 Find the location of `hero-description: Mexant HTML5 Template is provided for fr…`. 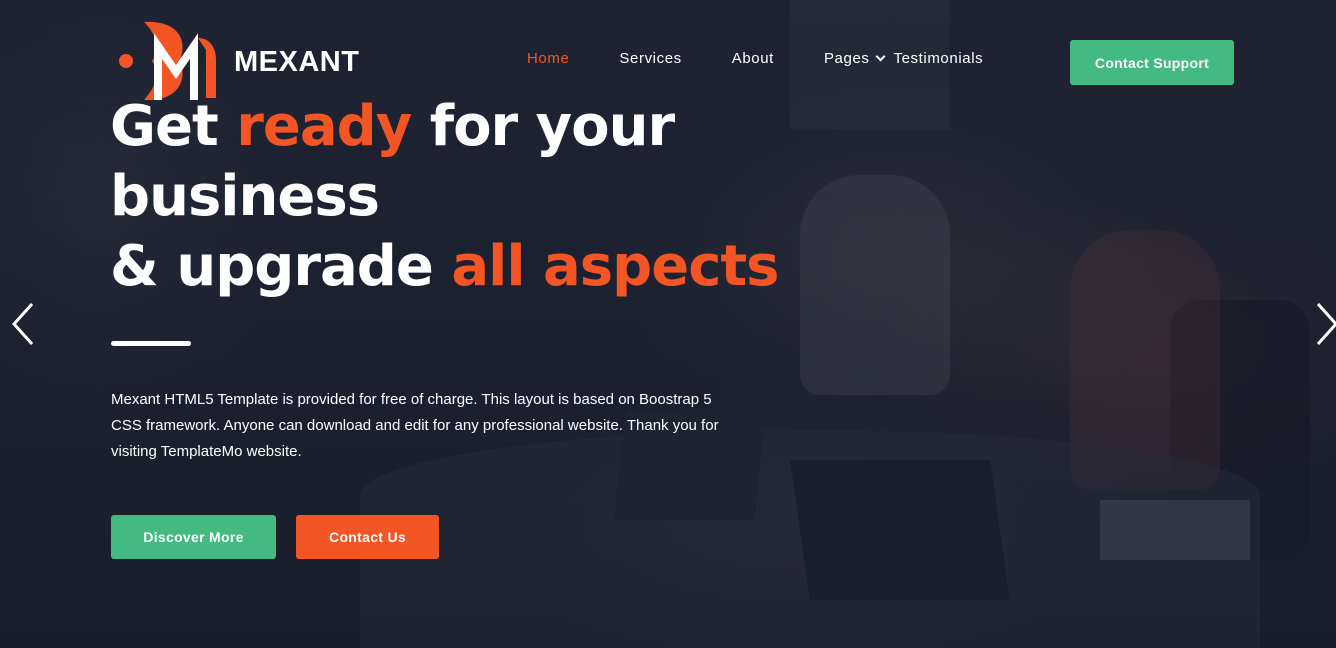

hero-description: Mexant HTML5 Template is provided for fr… is located at coordinates (415, 425).